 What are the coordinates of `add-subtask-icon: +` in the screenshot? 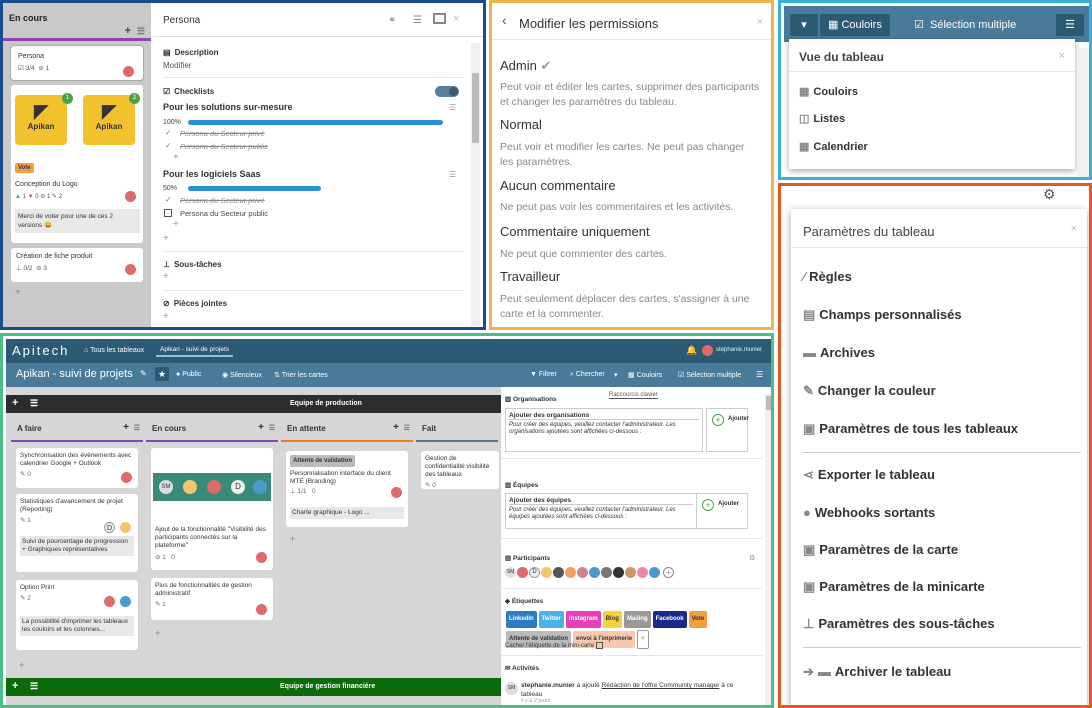 It's located at (166, 276).